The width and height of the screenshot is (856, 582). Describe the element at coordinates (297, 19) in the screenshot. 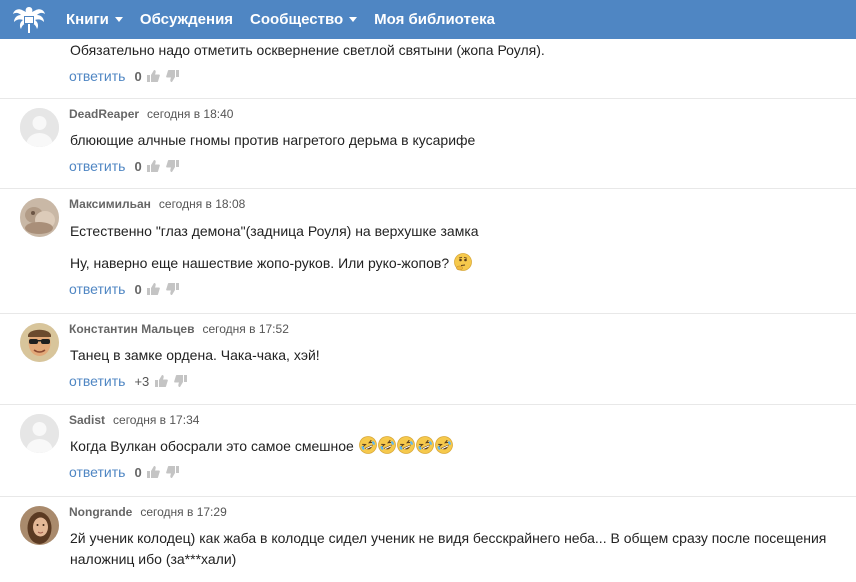

I see `nav-community-label: Сообщество` at that location.